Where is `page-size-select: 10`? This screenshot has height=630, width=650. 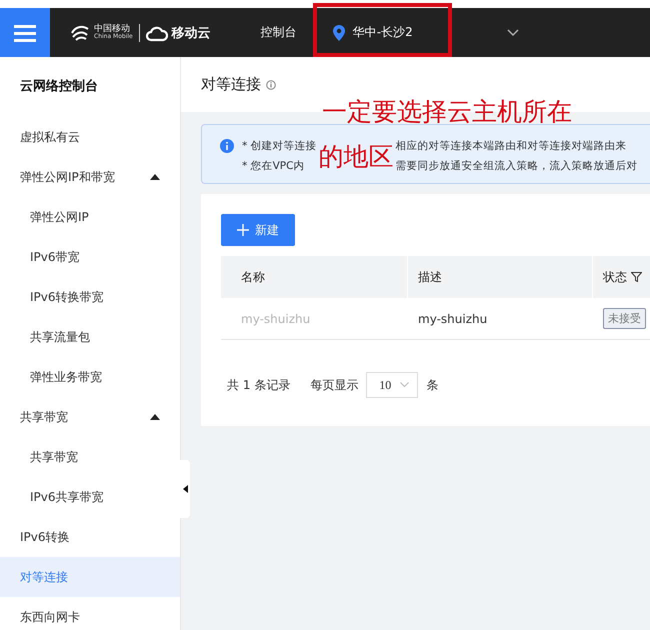 page-size-select: 10 is located at coordinates (392, 385).